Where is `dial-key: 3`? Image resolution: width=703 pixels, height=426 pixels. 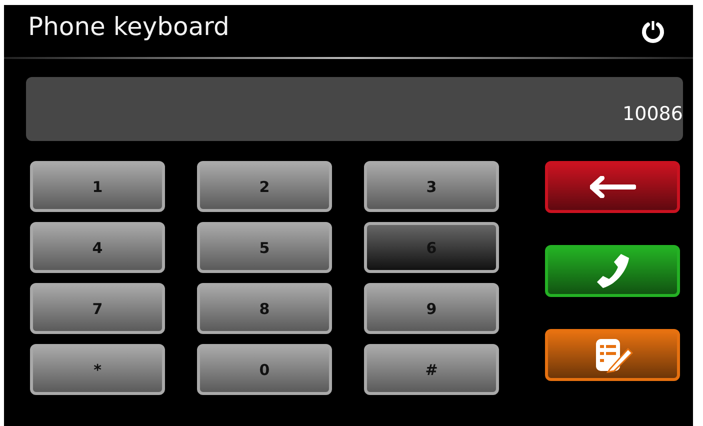 dial-key: 3 is located at coordinates (431, 186).